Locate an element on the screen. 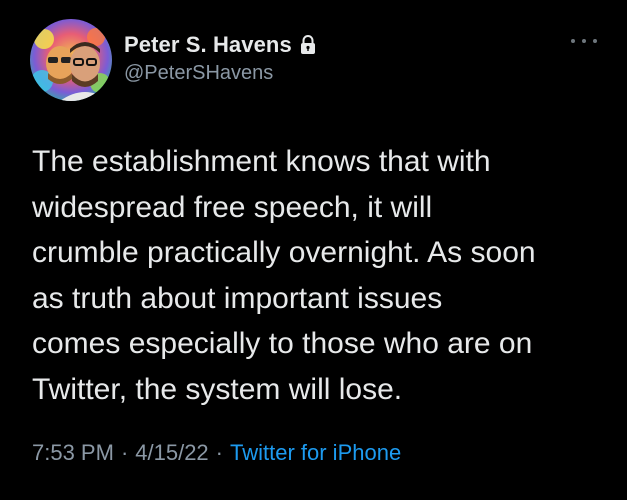 This screenshot has width=627, height=500. lock-icon is located at coordinates (308, 45).